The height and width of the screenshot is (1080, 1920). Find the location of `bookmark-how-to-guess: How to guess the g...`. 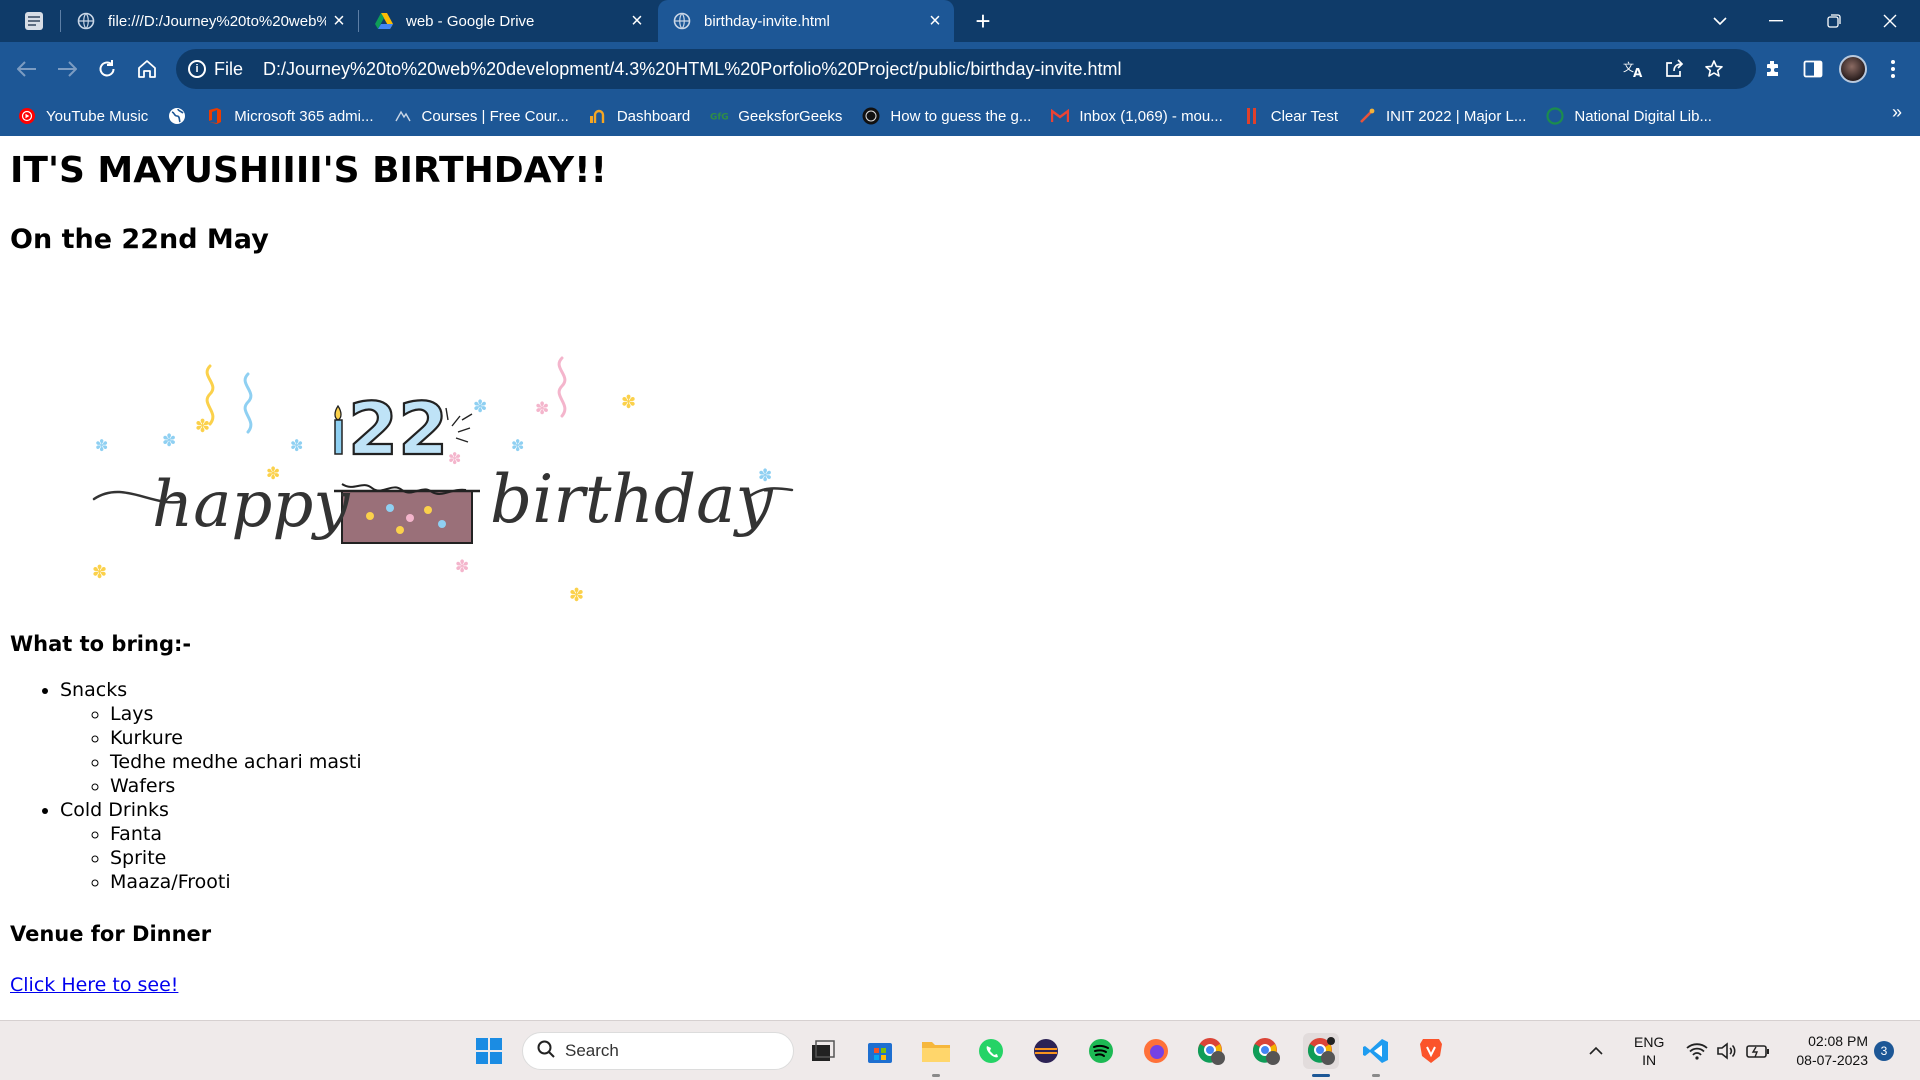

bookmark-how-to-guess: How to guess the g... is located at coordinates (946, 116).